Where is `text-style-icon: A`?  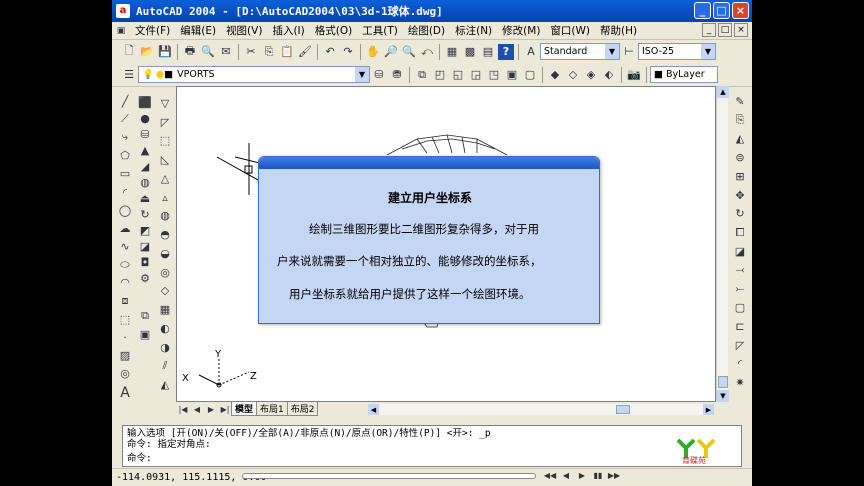 text-style-icon: A is located at coordinates (531, 52).